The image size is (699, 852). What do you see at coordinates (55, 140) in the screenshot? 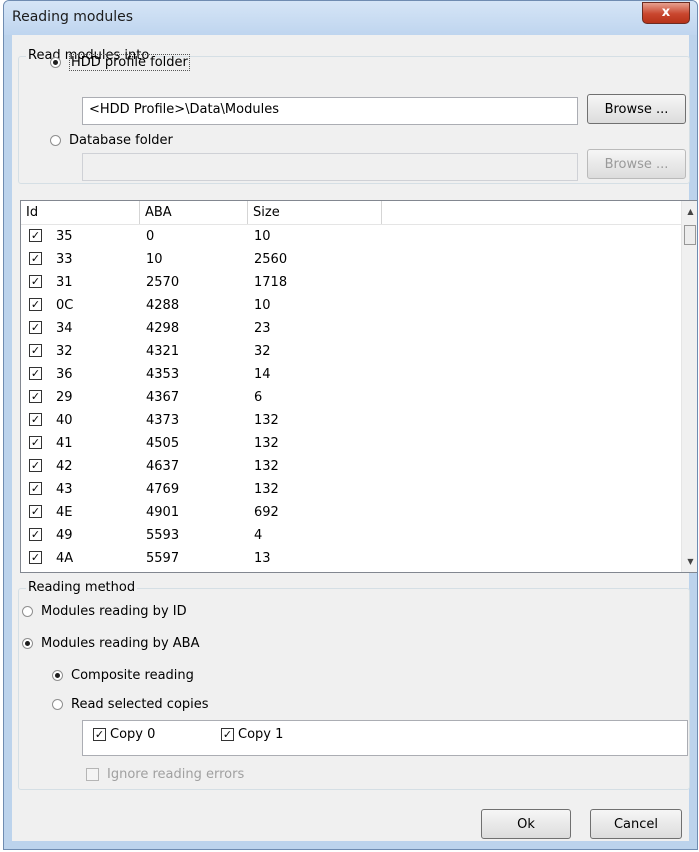
I see `radio-unselected-icon` at bounding box center [55, 140].